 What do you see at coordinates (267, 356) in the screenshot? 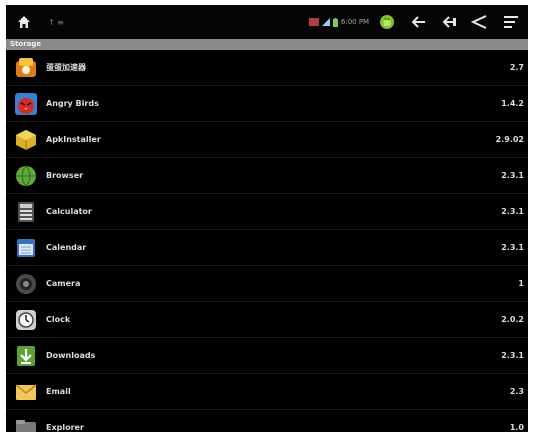
I see `app-row: Downloads 2.3.1` at bounding box center [267, 356].